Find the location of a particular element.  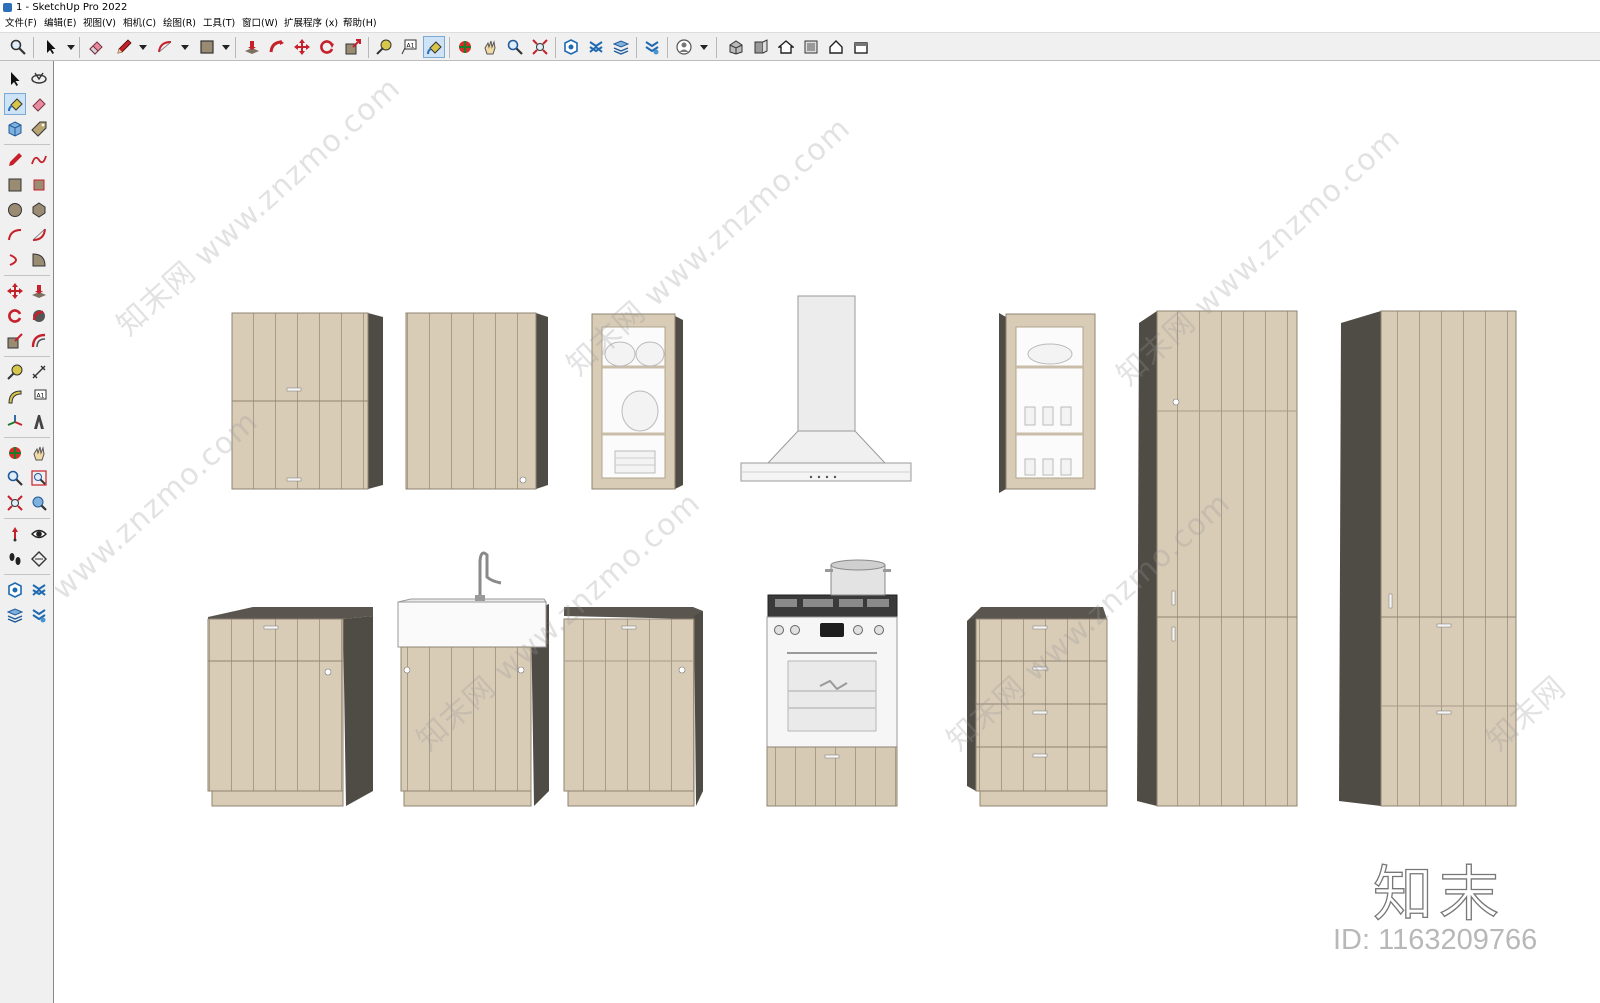

circle-tool-button is located at coordinates (15, 210).